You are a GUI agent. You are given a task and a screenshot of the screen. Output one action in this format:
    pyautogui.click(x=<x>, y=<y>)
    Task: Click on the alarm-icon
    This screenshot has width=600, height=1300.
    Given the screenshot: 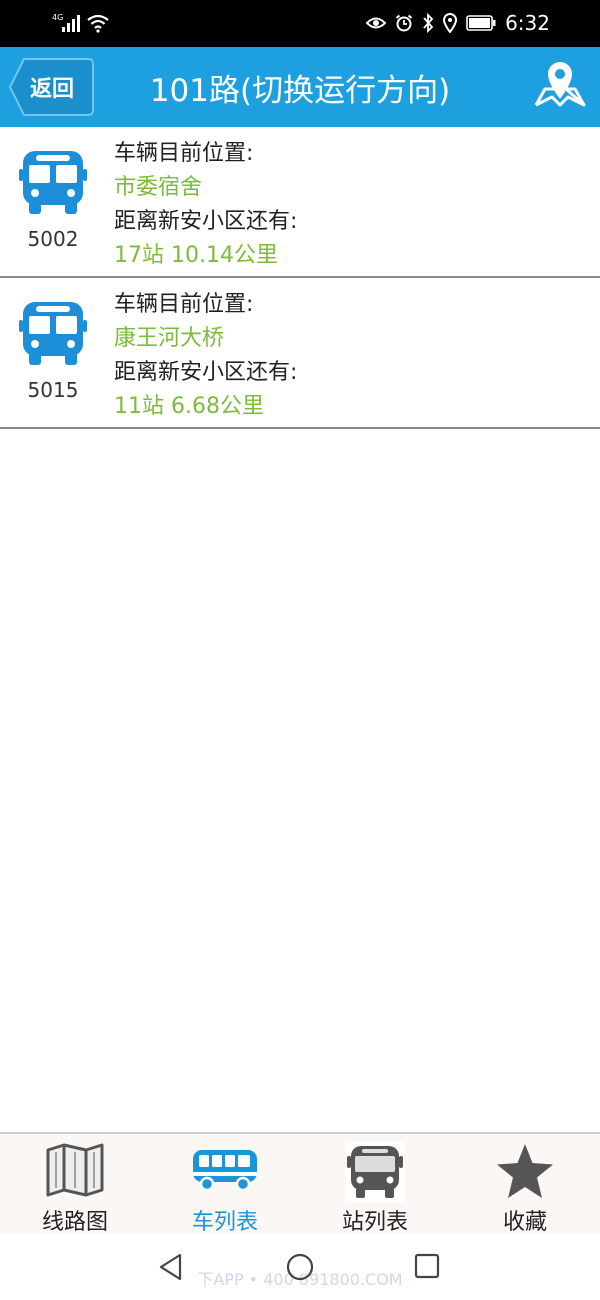 What is the action you would take?
    pyautogui.click(x=404, y=23)
    